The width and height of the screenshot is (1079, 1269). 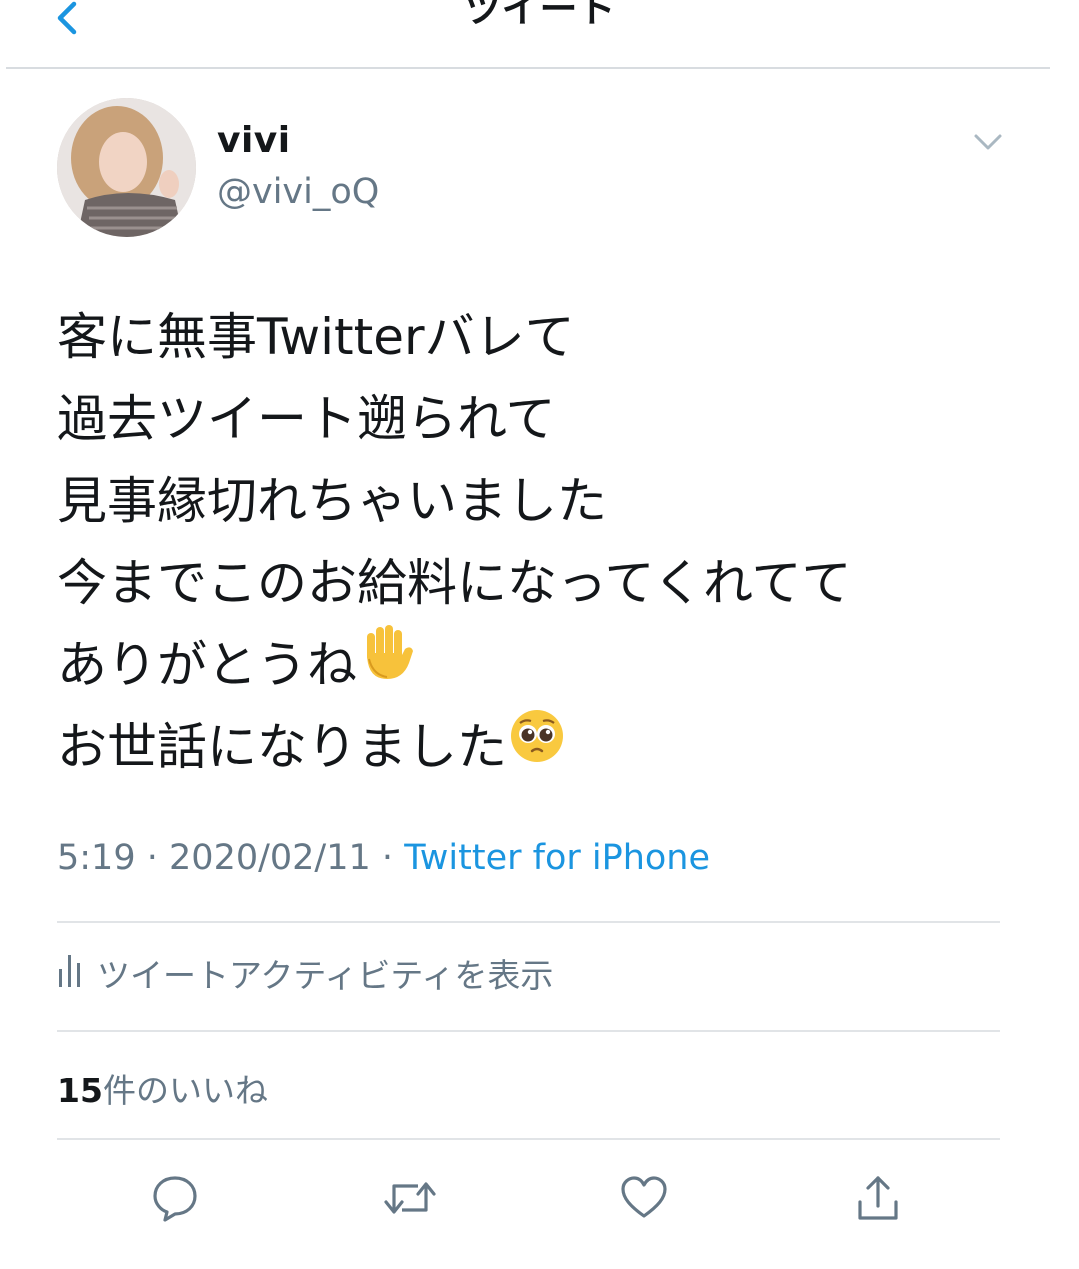 What do you see at coordinates (270, 858) in the screenshot?
I see `tweet-date: 2020/02/11` at bounding box center [270, 858].